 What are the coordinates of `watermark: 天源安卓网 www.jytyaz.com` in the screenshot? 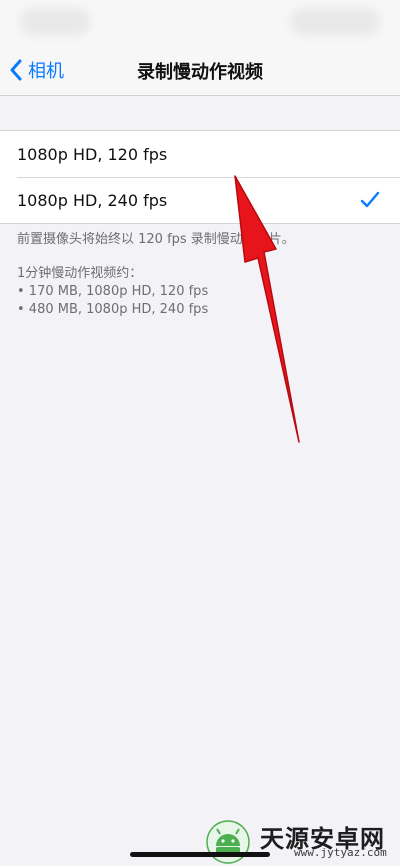 It's located at (302, 842).